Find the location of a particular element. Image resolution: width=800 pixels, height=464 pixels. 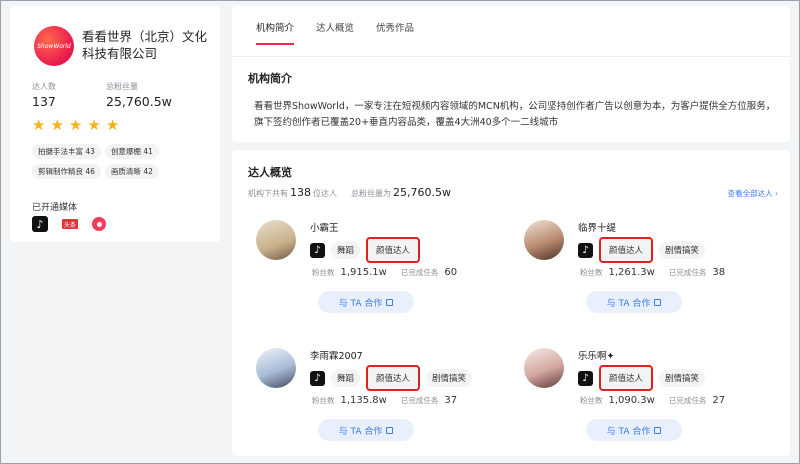

fans-label: 总粉丝量为 is located at coordinates (371, 193).